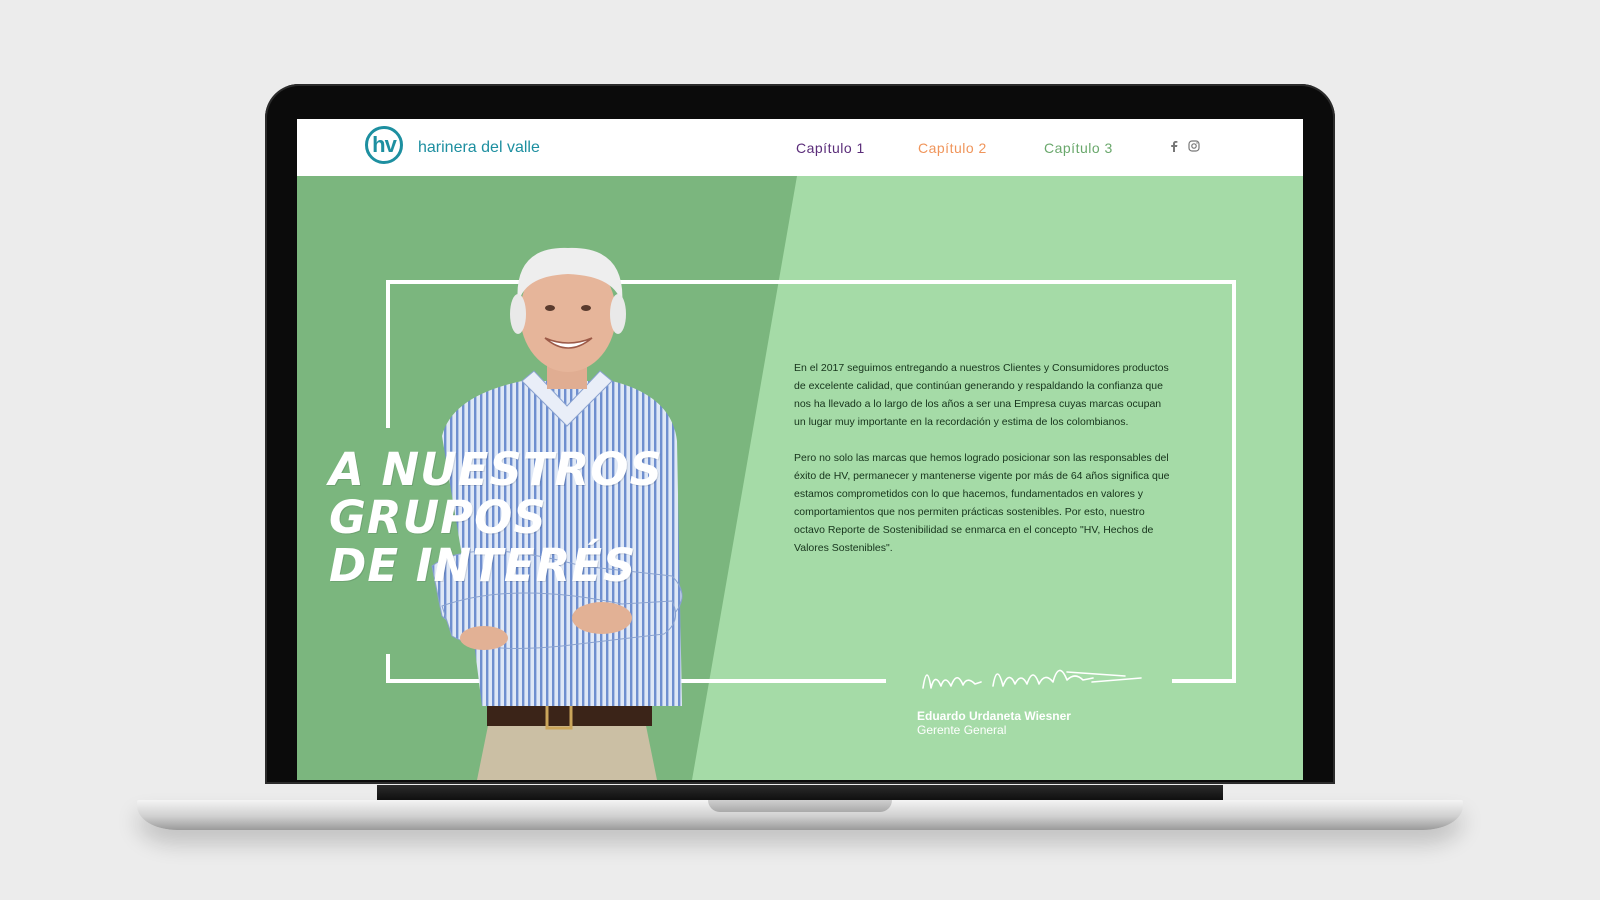 This screenshot has height=900, width=1600. Describe the element at coordinates (1078, 148) in the screenshot. I see `nav-capitulo-3: Capítulo 3` at that location.